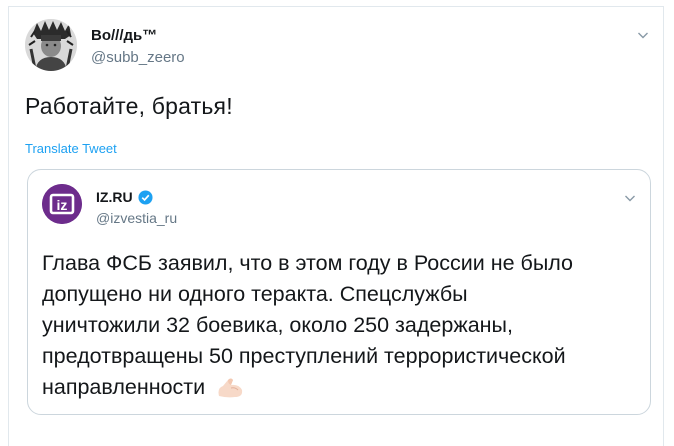  Describe the element at coordinates (230, 388) in the screenshot. I see `flexed-biceps-emoji` at that location.